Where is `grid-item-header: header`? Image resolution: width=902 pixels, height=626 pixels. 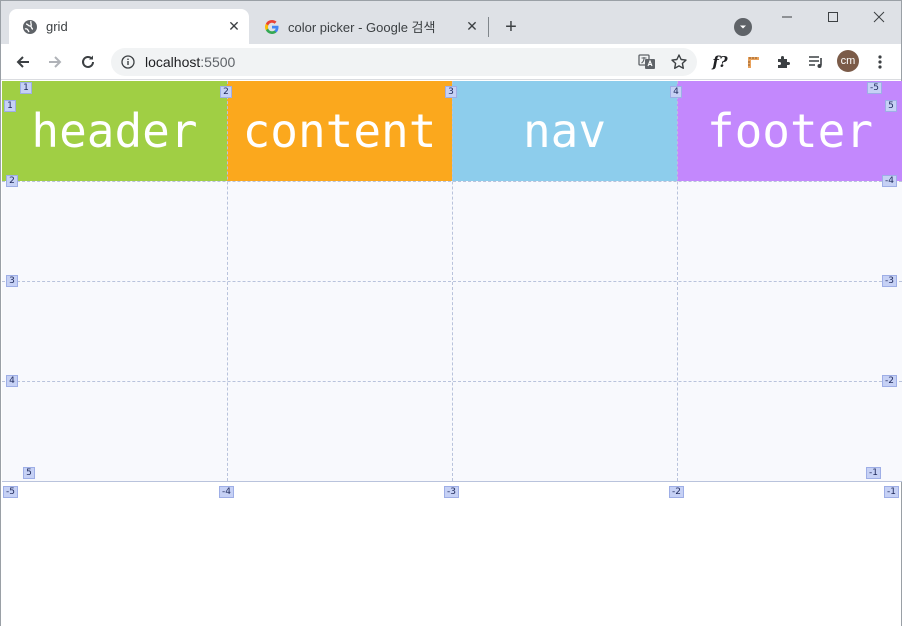
grid-item-header: header is located at coordinates (114, 131).